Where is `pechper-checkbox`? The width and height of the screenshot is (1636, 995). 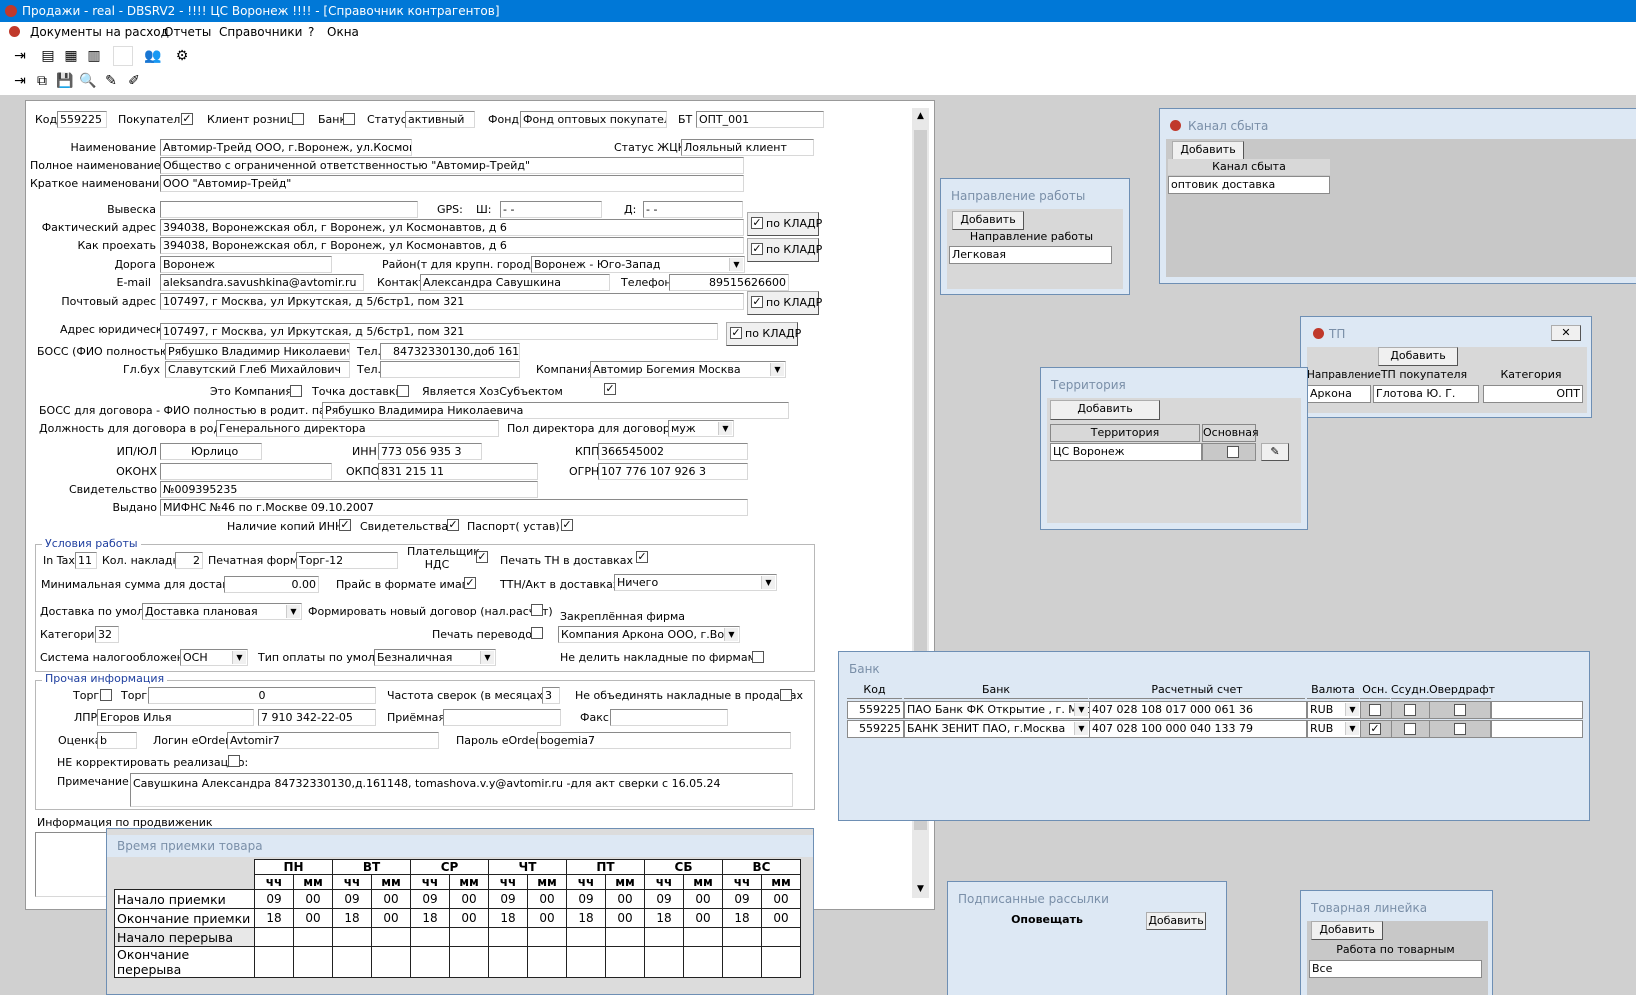
pechper-checkbox is located at coordinates (537, 633).